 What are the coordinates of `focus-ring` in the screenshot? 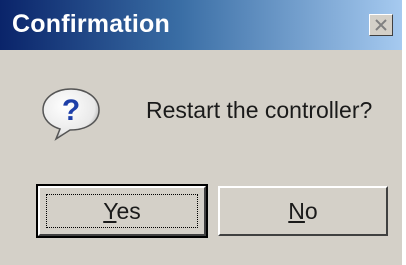 It's located at (122, 211).